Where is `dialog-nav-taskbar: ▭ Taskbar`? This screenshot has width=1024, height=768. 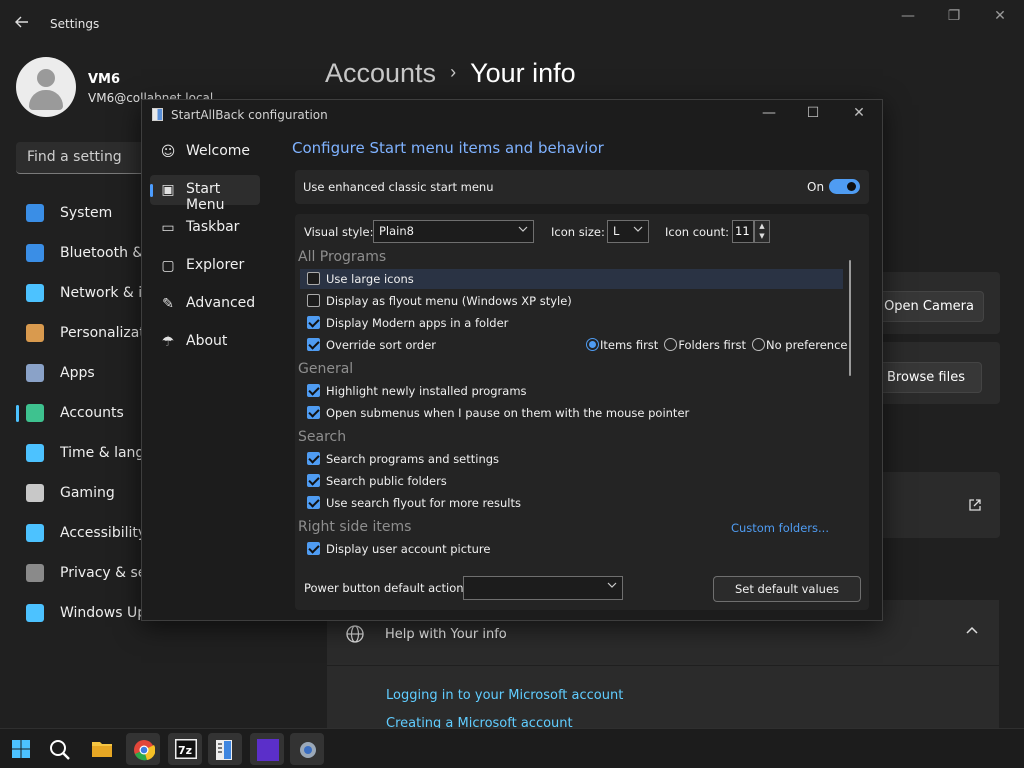 dialog-nav-taskbar: ▭ Taskbar is located at coordinates (205, 228).